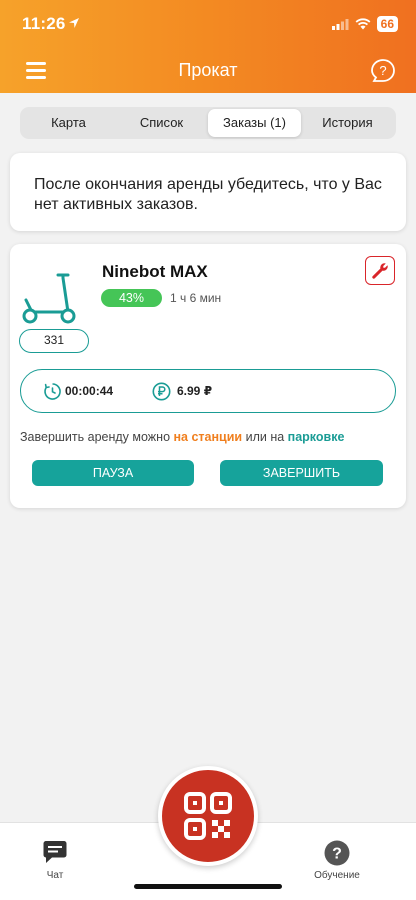 This screenshot has width=416, height=900. Describe the element at coordinates (44, 23) in the screenshot. I see `status-time: 11:26` at that location.